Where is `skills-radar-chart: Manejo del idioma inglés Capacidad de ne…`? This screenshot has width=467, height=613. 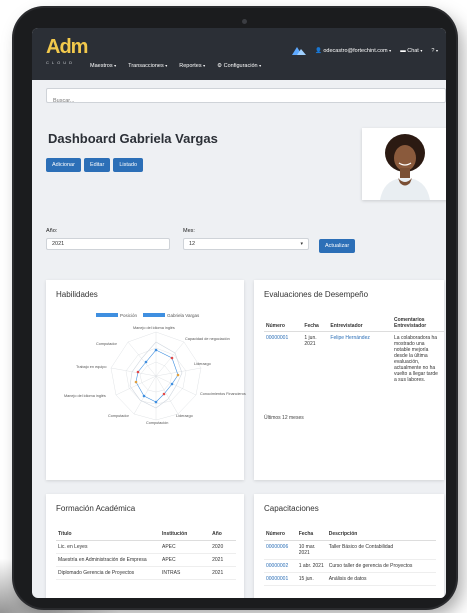 skills-radar-chart: Manejo del idioma inglés Capacidad de ne… is located at coordinates (155, 375).